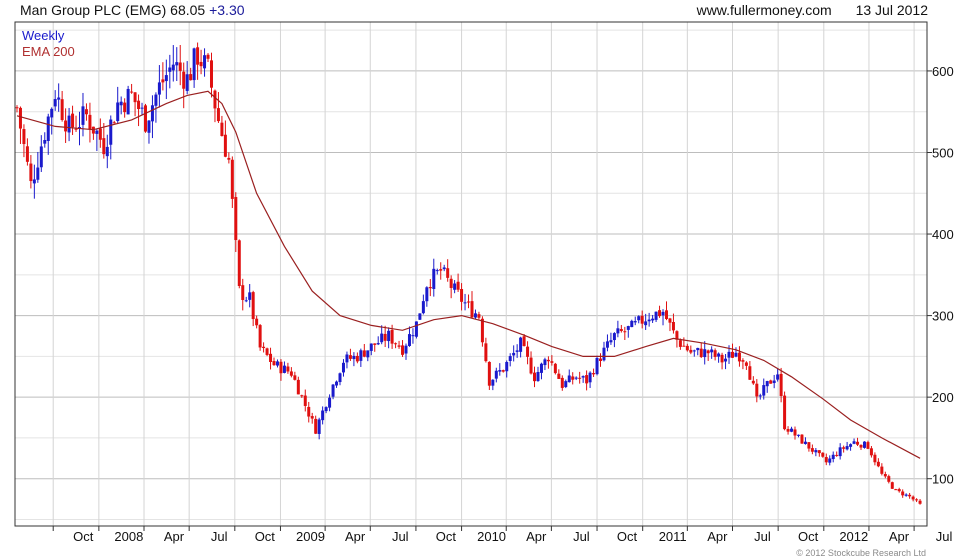  Describe the element at coordinates (93, 10) in the screenshot. I see `instrument-name: Man Group PLC (EMG)` at that location.